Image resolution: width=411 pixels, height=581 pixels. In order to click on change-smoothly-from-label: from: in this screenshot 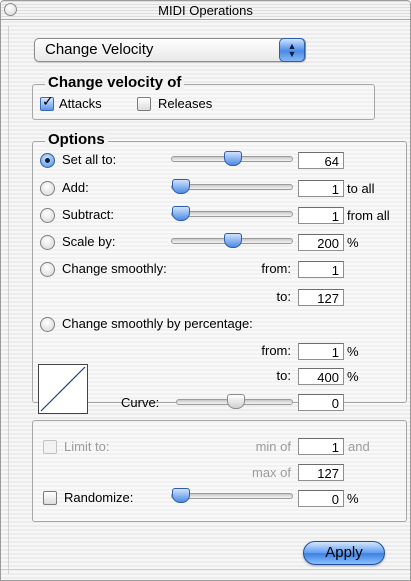, I will do `click(276, 268)`.